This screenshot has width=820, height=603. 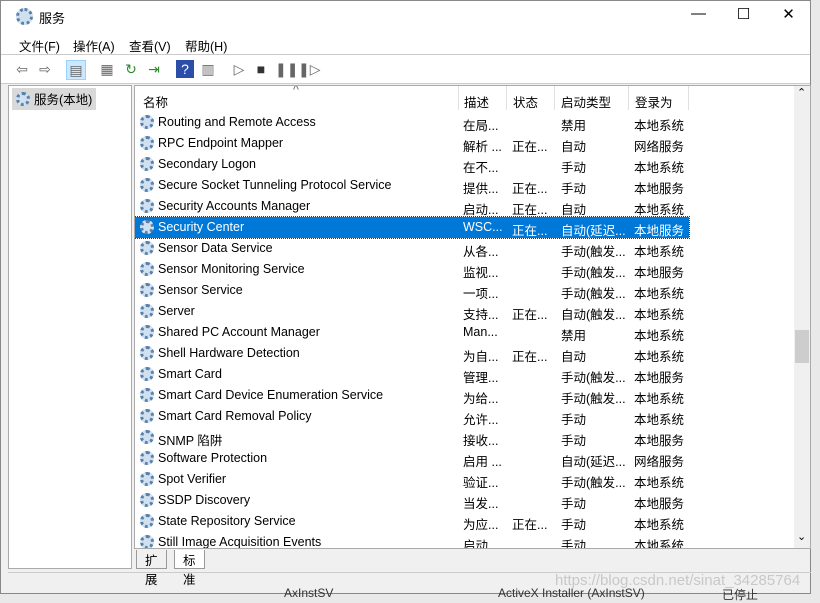 What do you see at coordinates (412, 164) in the screenshot?
I see `table-row: Secondary Logon 在不... 手动 本地系统` at bounding box center [412, 164].